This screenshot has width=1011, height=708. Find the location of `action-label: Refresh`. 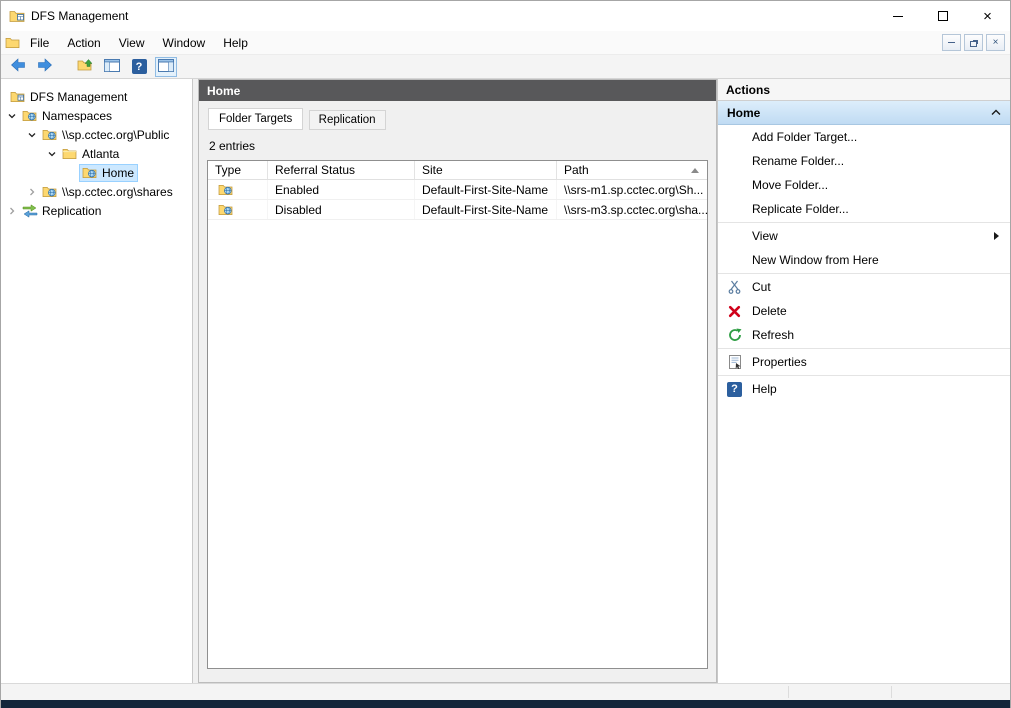

action-label: Refresh is located at coordinates (773, 335).